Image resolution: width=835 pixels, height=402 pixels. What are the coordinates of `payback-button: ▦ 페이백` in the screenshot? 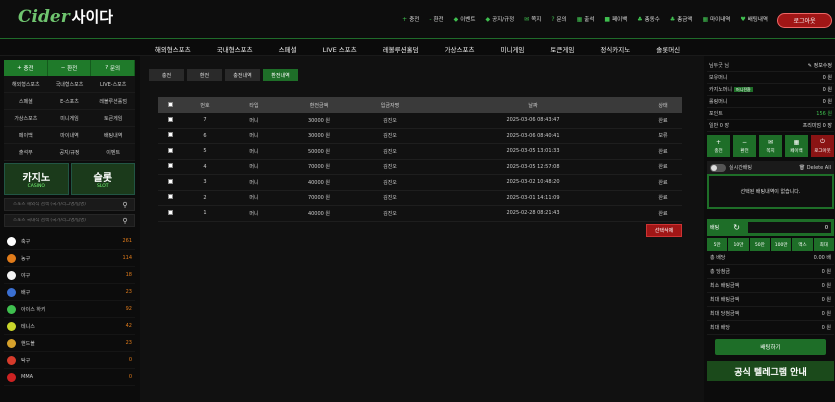 It's located at (796, 146).